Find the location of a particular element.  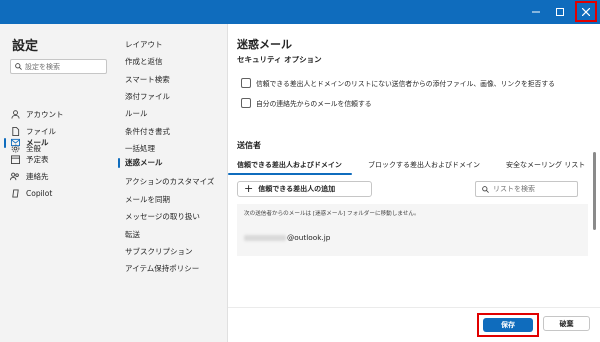

tab-trusted-senders: 信頼できる差出人およびドメイン is located at coordinates (289, 167).